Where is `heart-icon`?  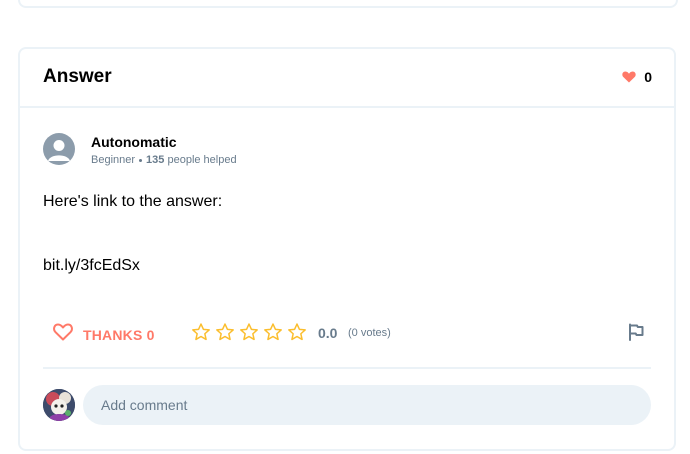 heart-icon is located at coordinates (629, 77).